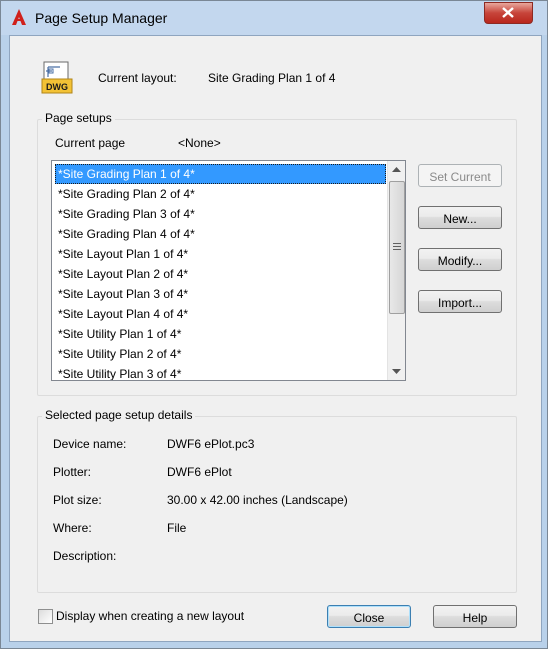 Image resolution: width=548 pixels, height=649 pixels. What do you see at coordinates (199, 472) in the screenshot?
I see `plotter-value: DWF6 ePlot` at bounding box center [199, 472].